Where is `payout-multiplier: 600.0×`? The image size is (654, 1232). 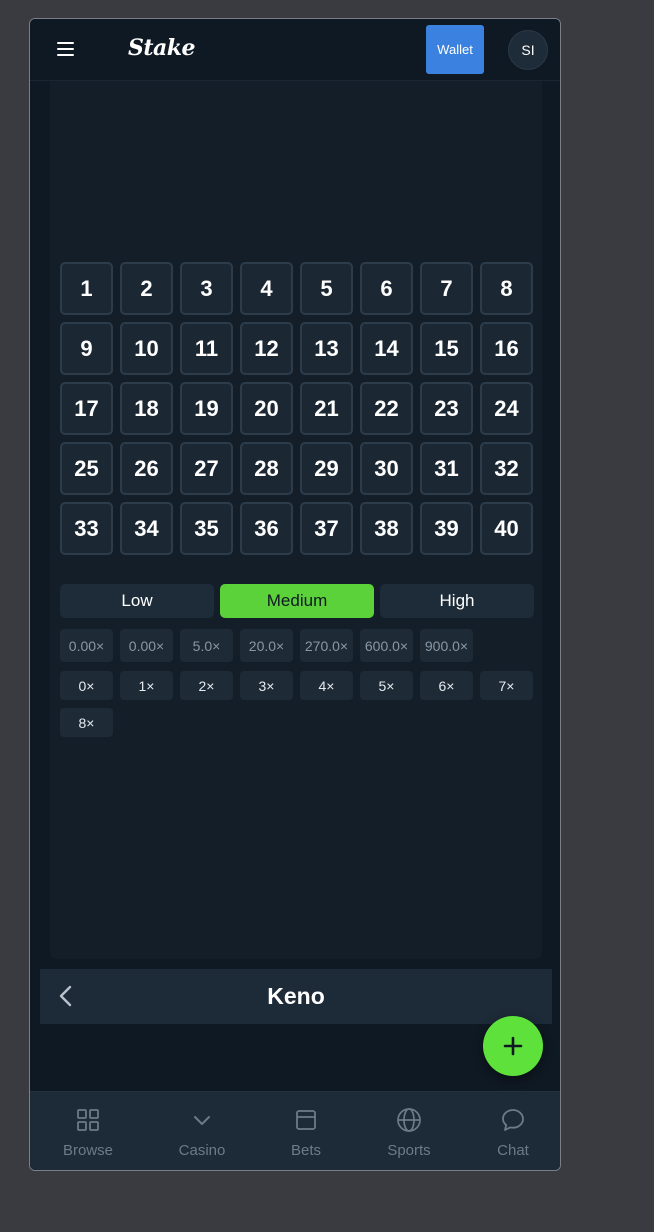 payout-multiplier: 600.0× is located at coordinates (386, 645).